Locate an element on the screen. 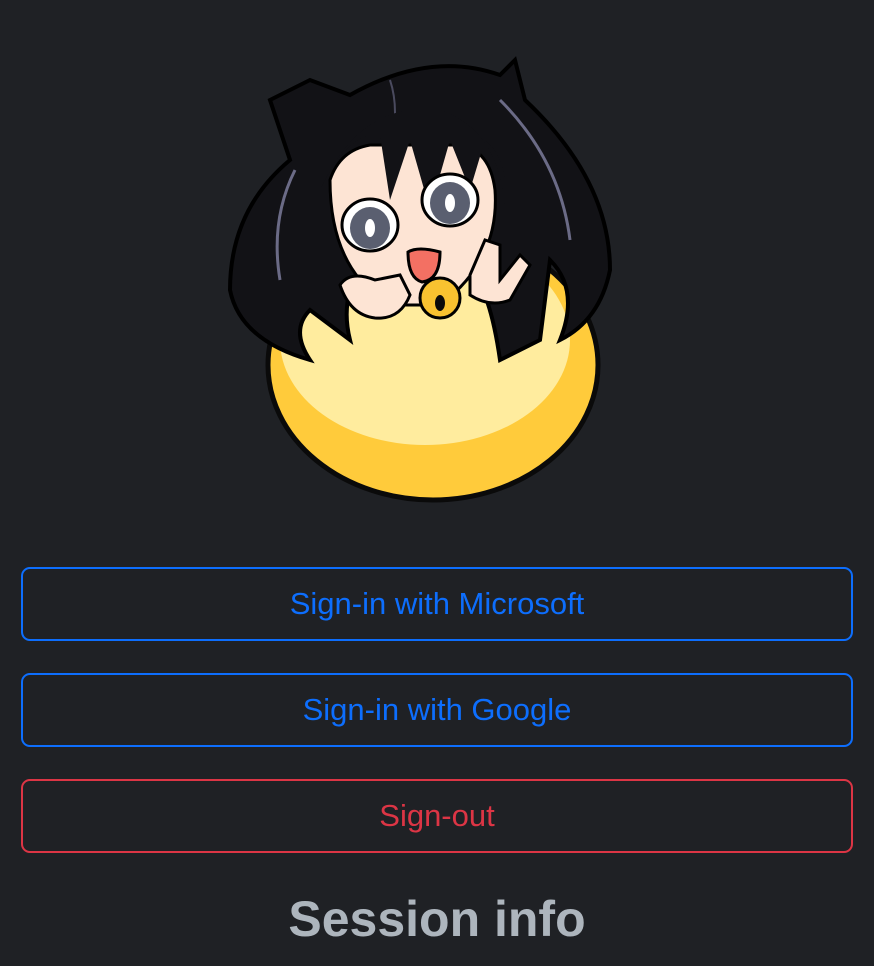 The height and width of the screenshot is (966, 874). sign-out-button: Sign-out is located at coordinates (437, 816).